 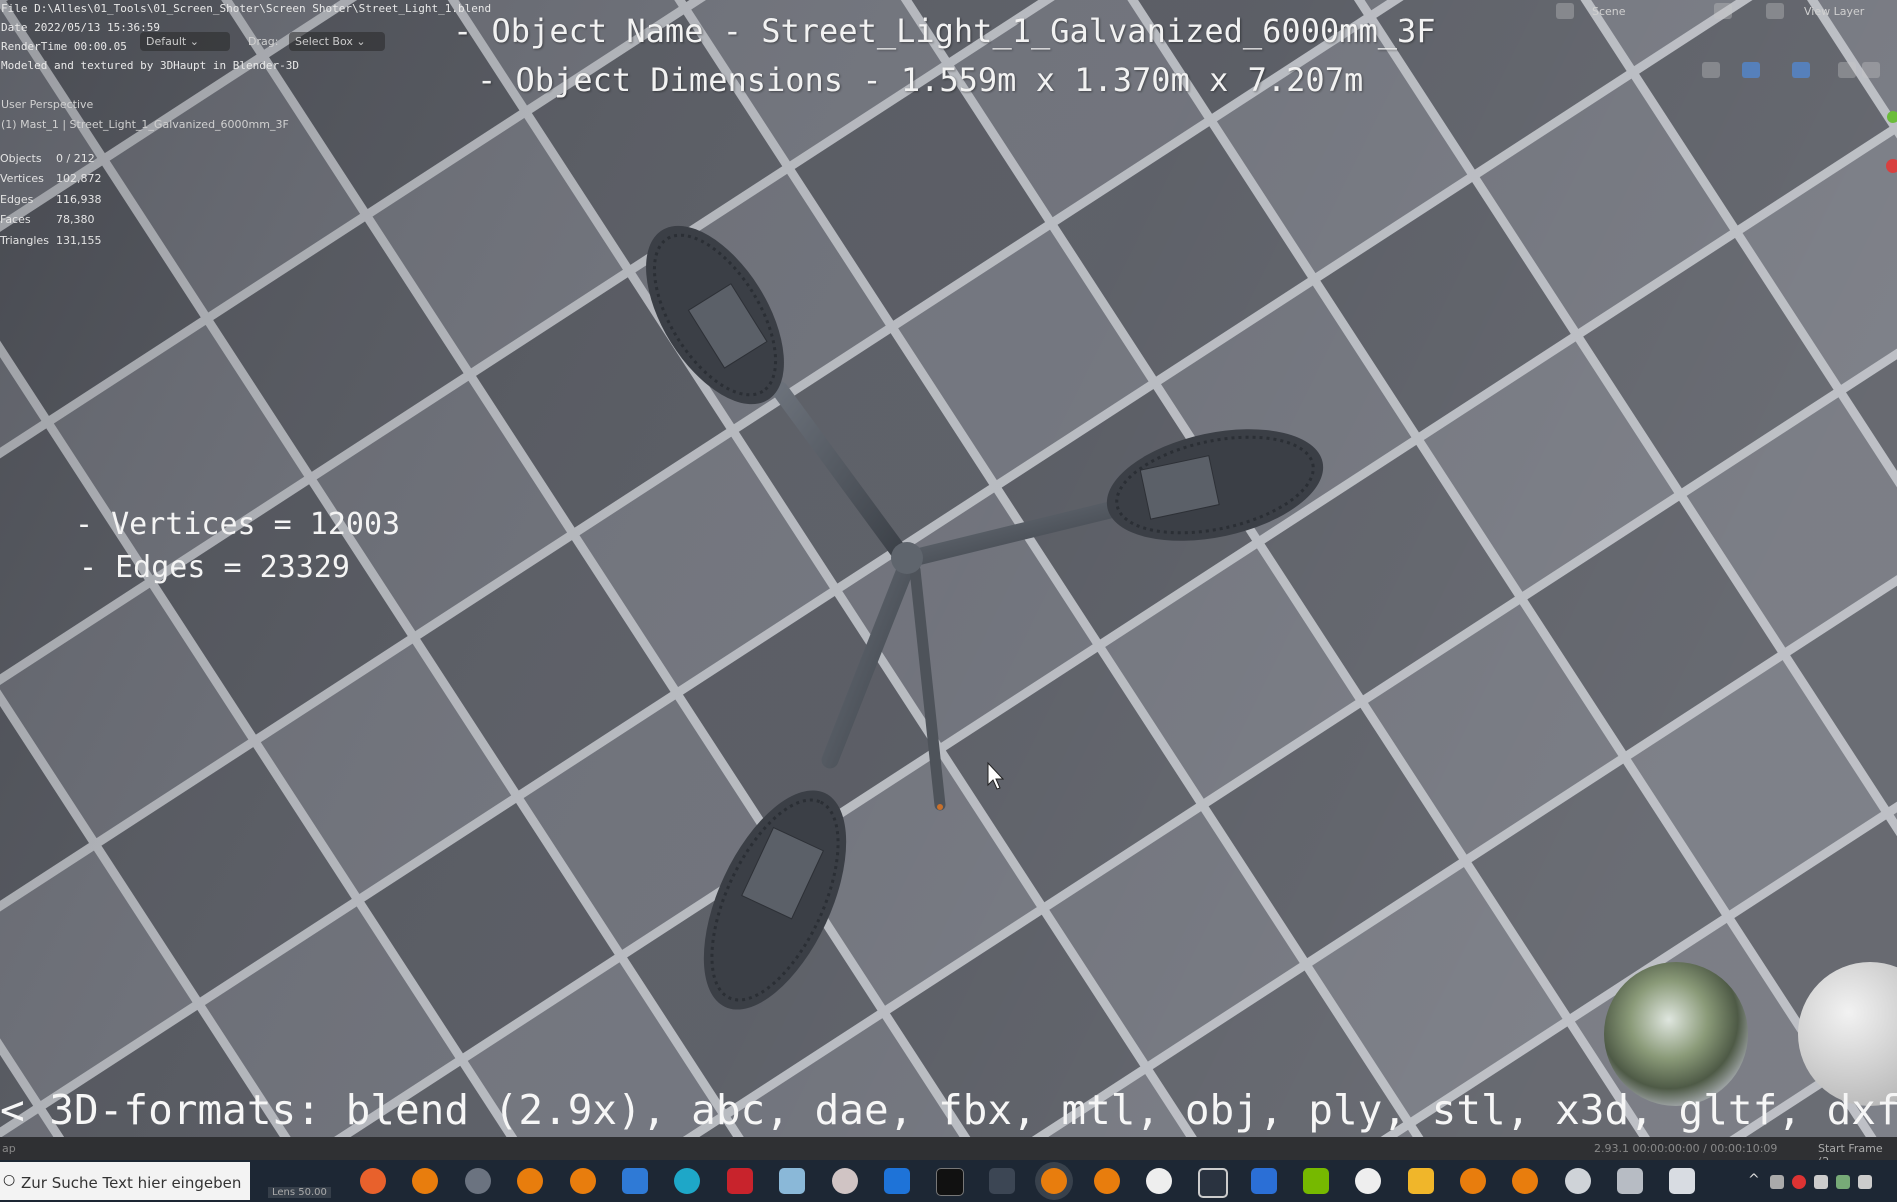 I want to click on tray-network-icon, so click(x=1777, y=1182).